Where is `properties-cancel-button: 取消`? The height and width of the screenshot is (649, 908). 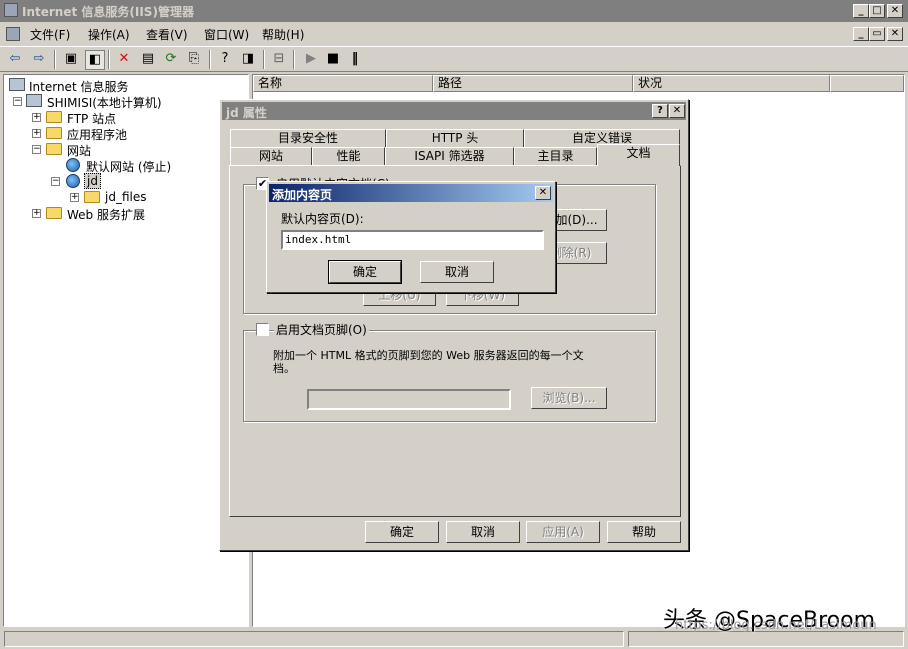 properties-cancel-button: 取消 is located at coordinates (483, 532).